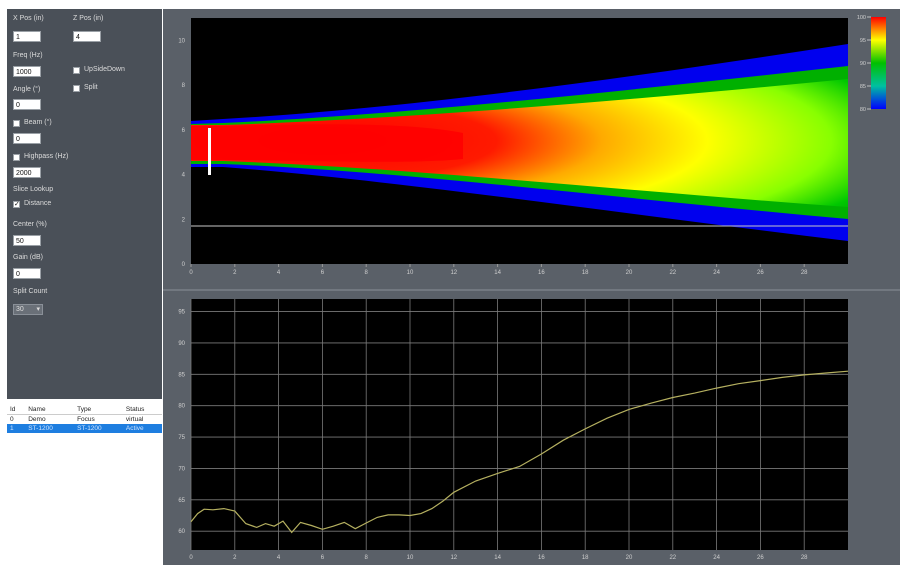 The width and height of the screenshot is (900, 565). What do you see at coordinates (629, 273) in the screenshot?
I see `heatmap-x-tick: 20` at bounding box center [629, 273].